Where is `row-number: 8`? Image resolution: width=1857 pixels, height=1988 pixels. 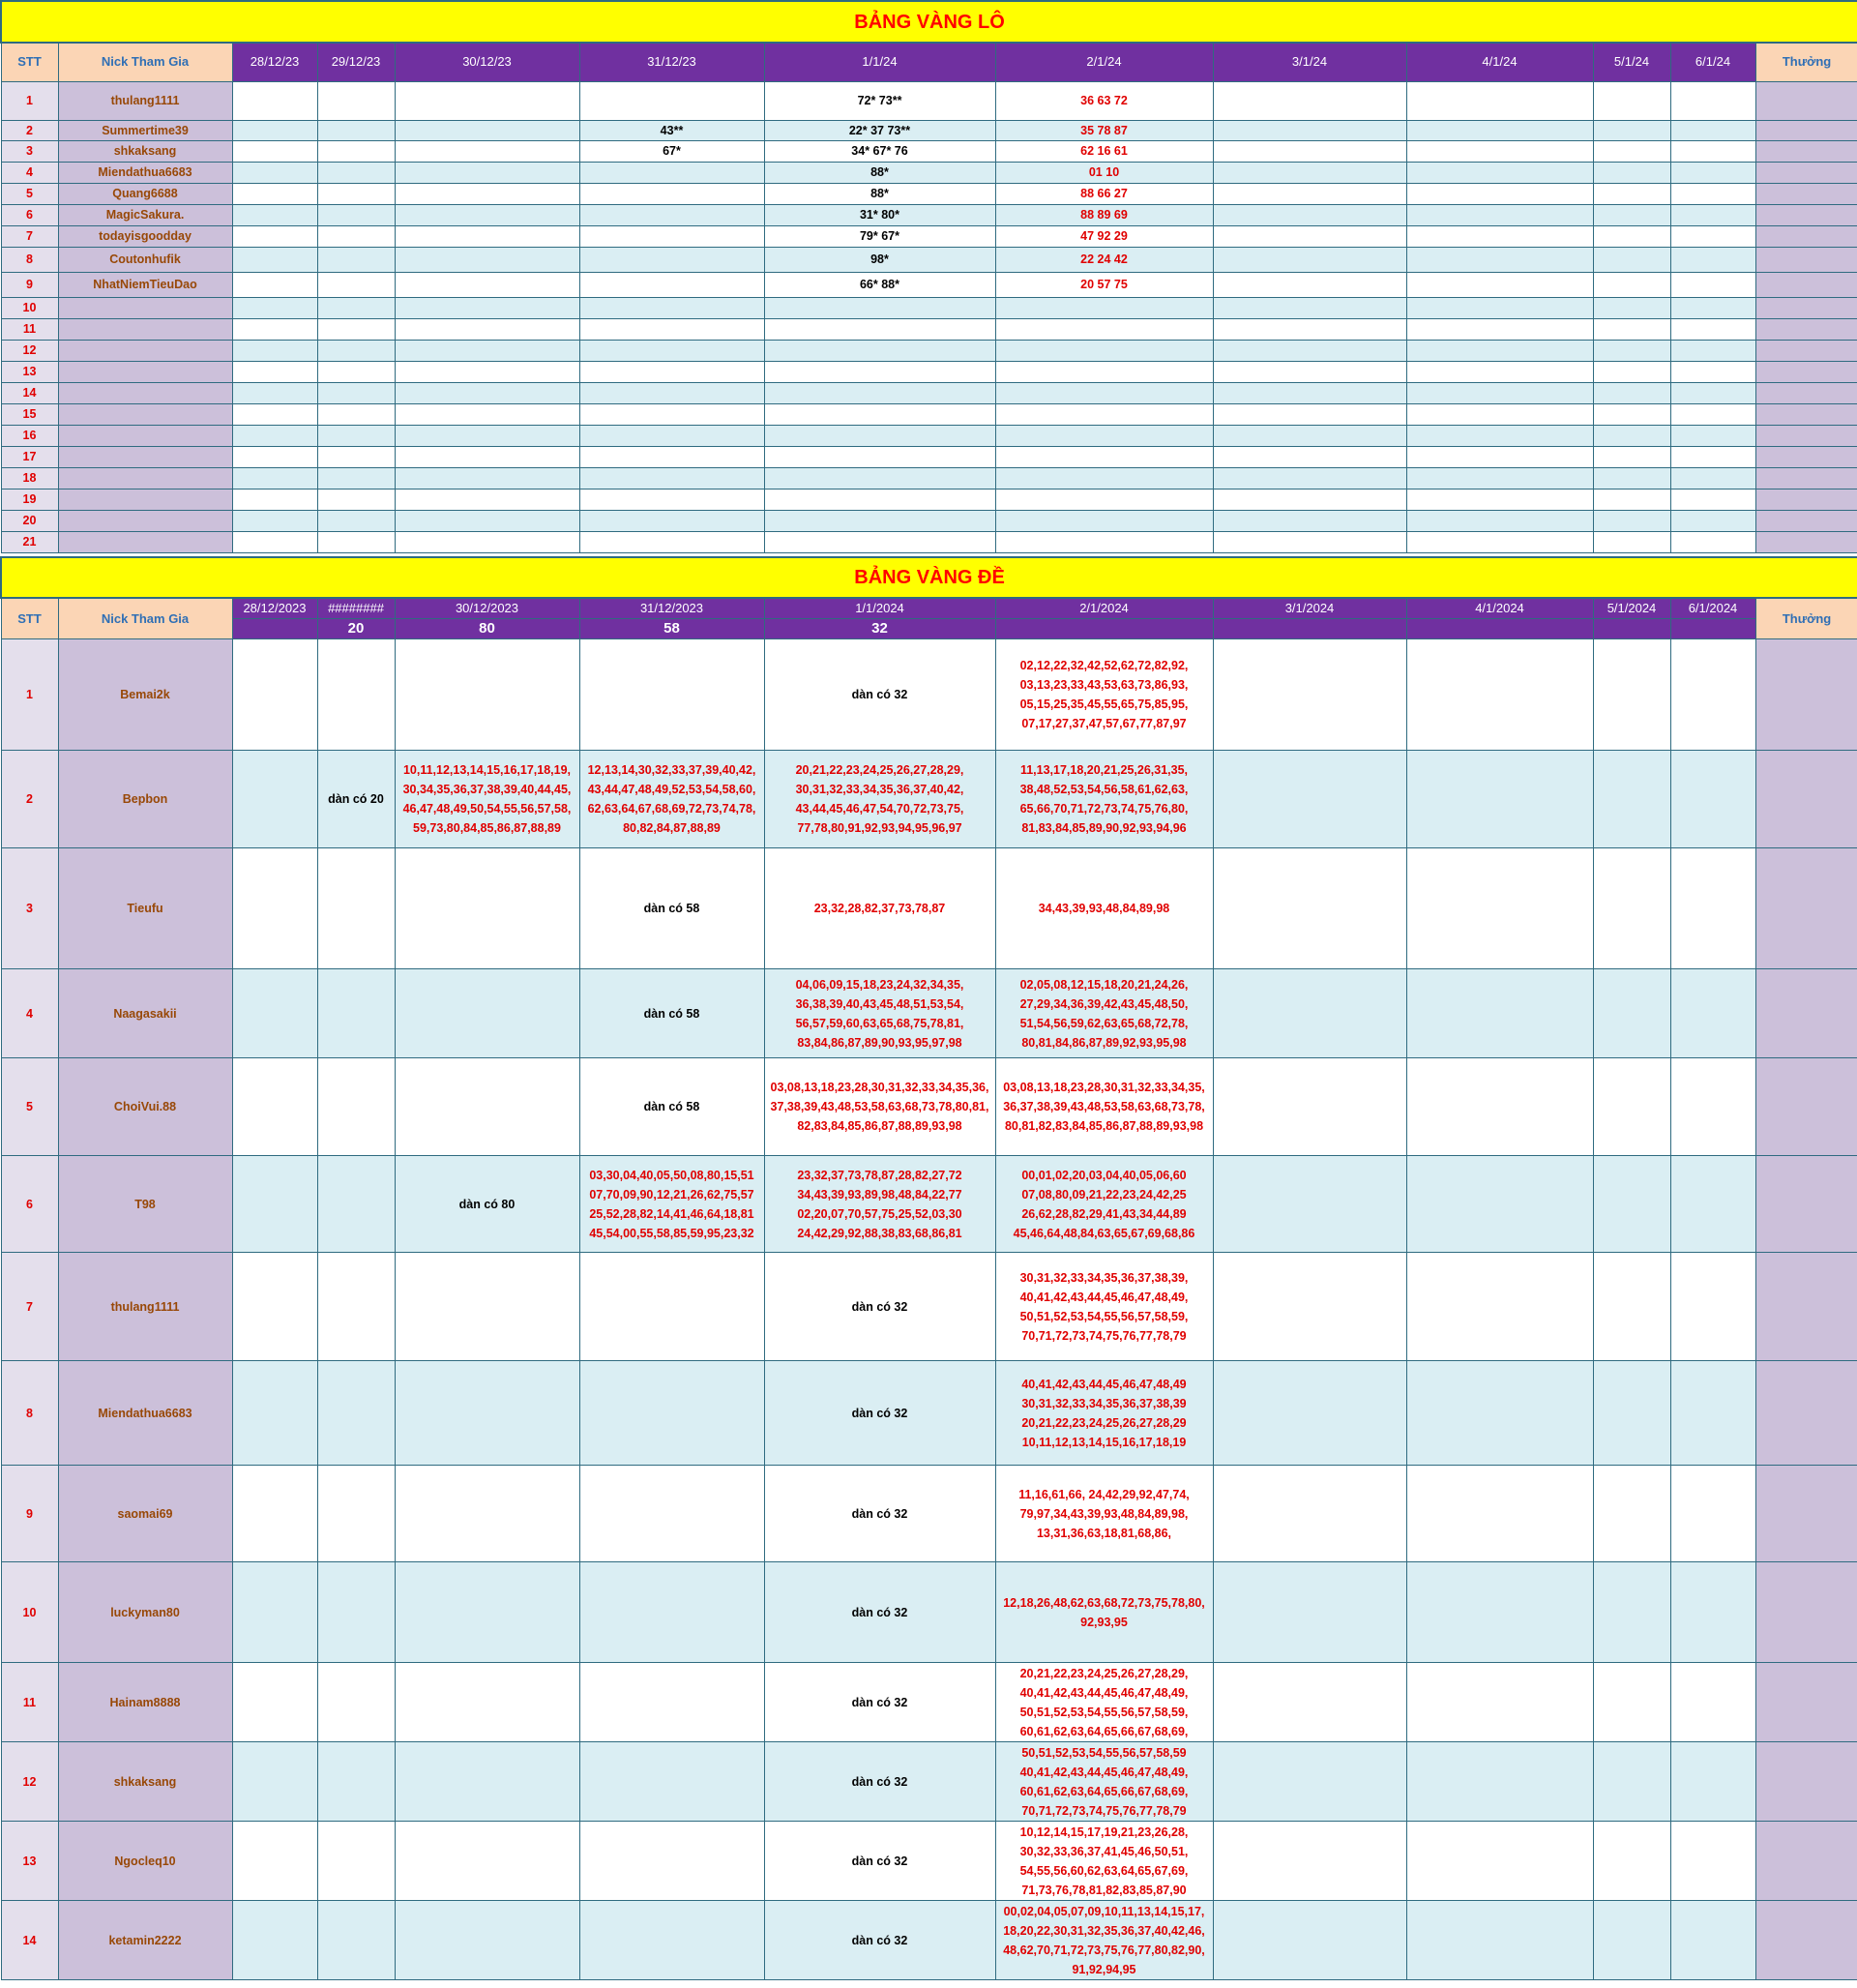
row-number: 8 is located at coordinates (29, 1413).